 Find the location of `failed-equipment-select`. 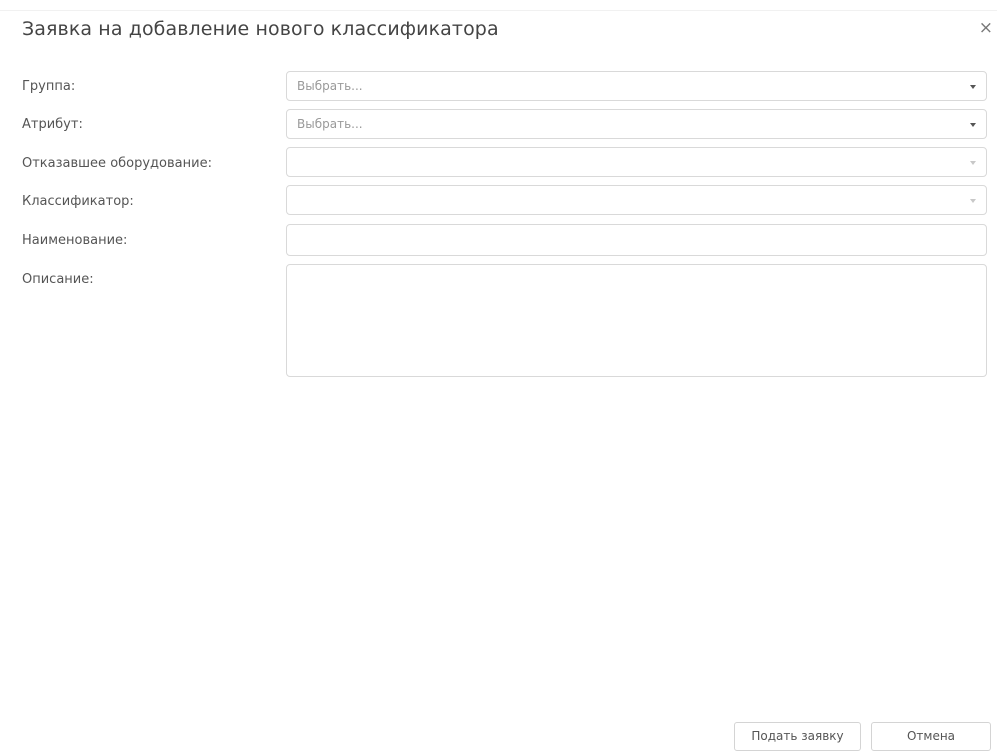

failed-equipment-select is located at coordinates (636, 162).